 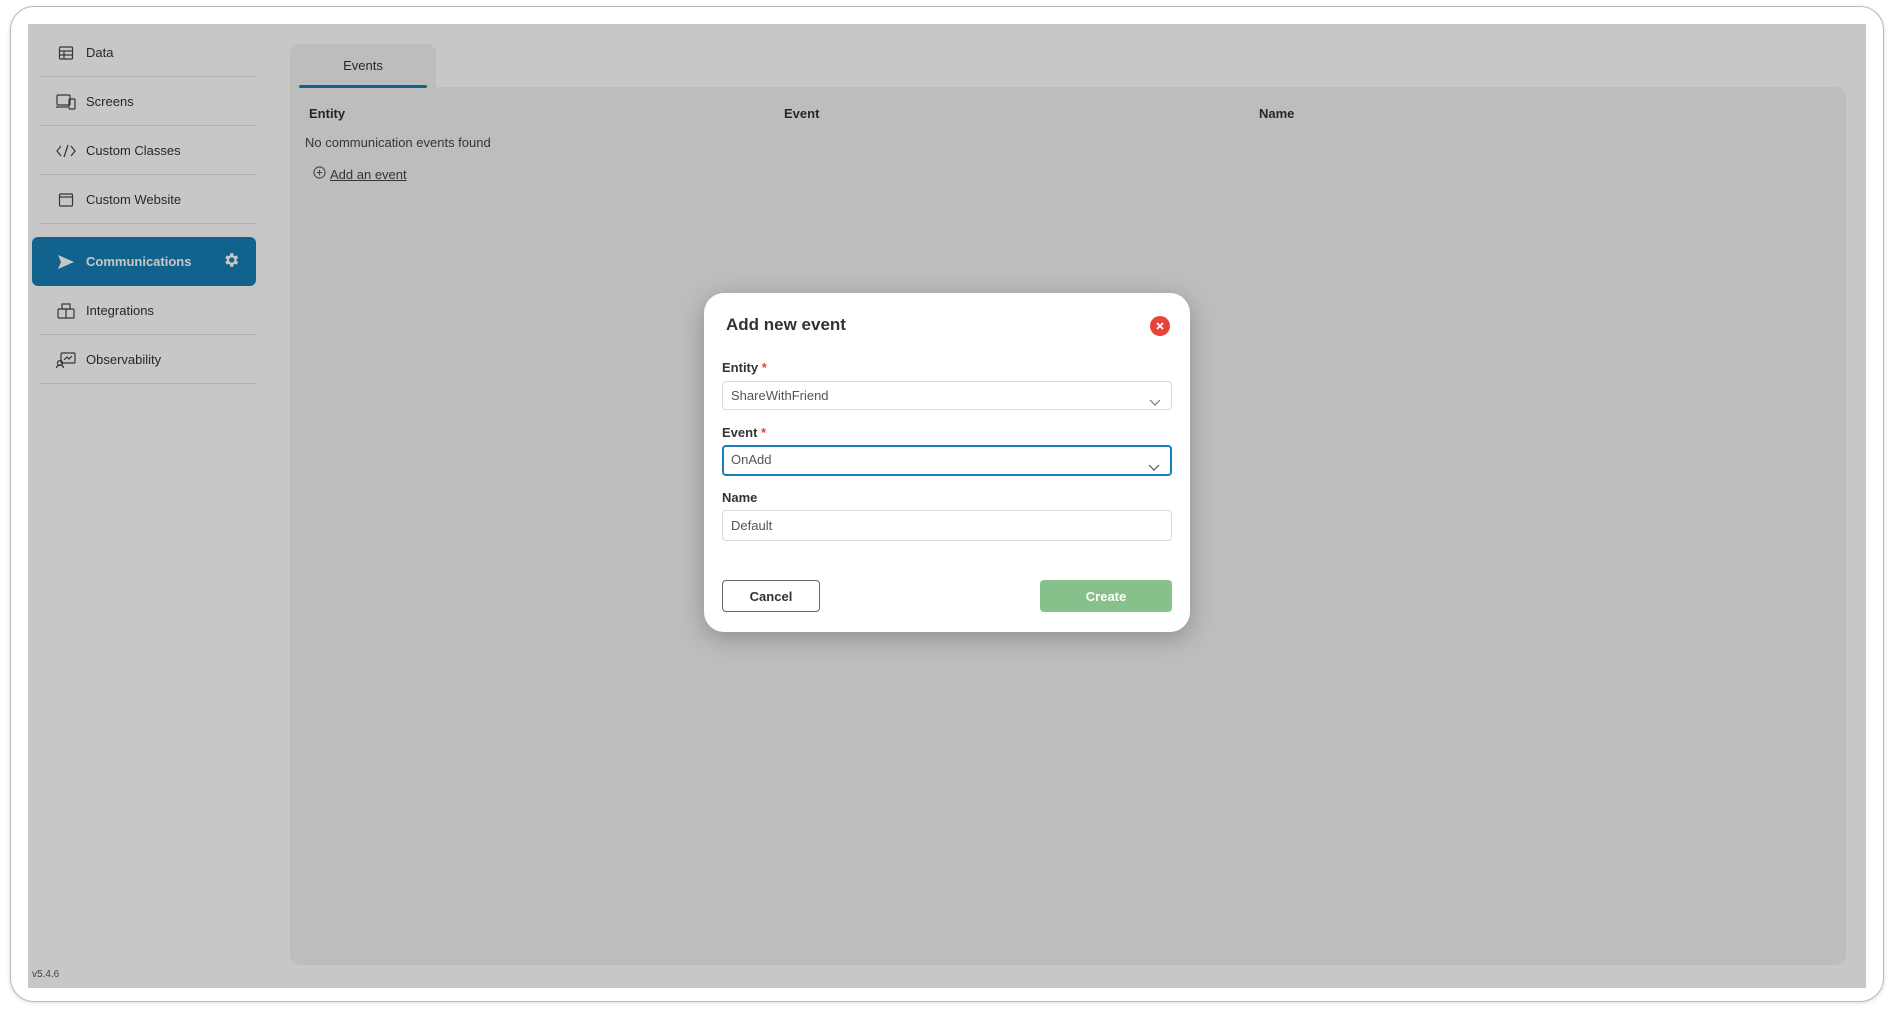 I want to click on cancel-button: Cancel, so click(x=771, y=596).